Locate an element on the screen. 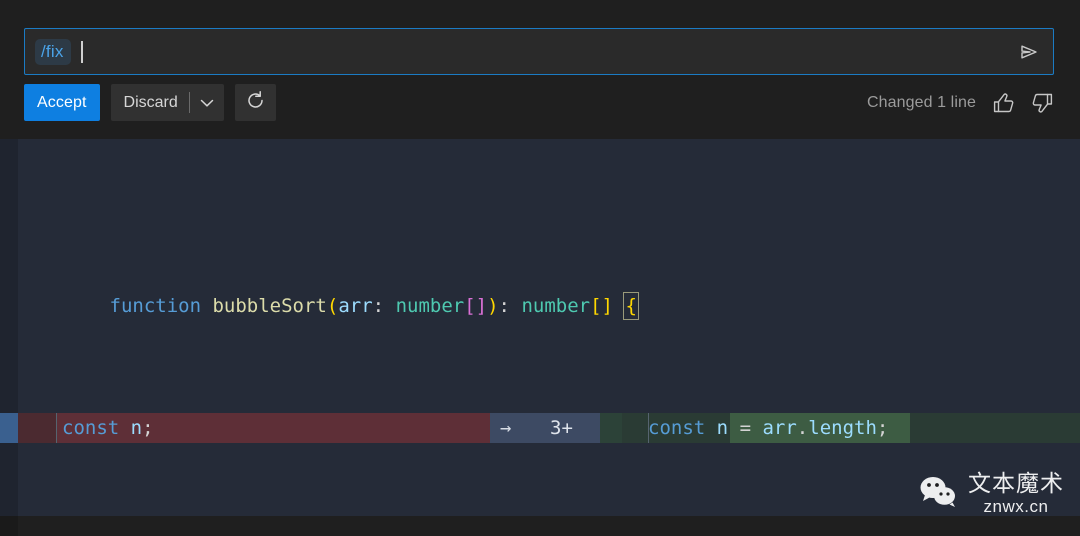 Image resolution: width=1080 pixels, height=536 pixels. diff-count-badge: 3+ is located at coordinates (561, 428).